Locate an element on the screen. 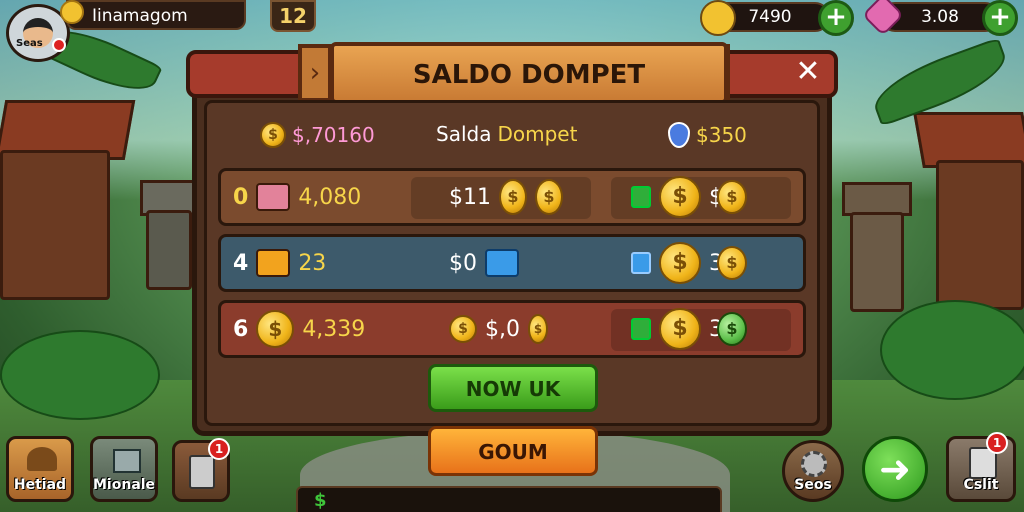 The height and width of the screenshot is (512, 1024). row-price: $0 is located at coordinates (484, 263).